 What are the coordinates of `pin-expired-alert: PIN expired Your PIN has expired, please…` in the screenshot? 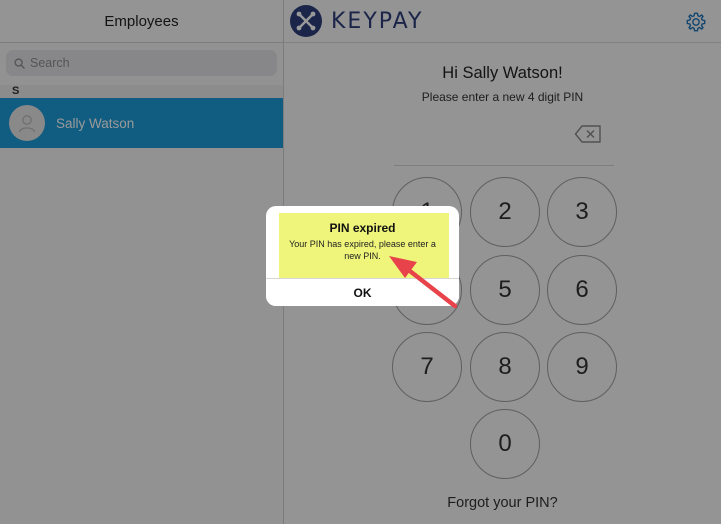 It's located at (362, 256).